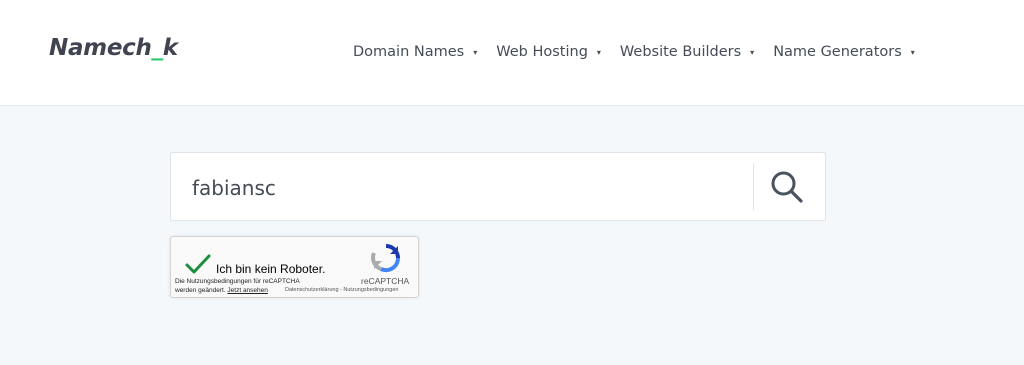 The height and width of the screenshot is (365, 1024). Describe the element at coordinates (385, 281) in the screenshot. I see `recaptcha-brand: reCAPTCHA` at that location.